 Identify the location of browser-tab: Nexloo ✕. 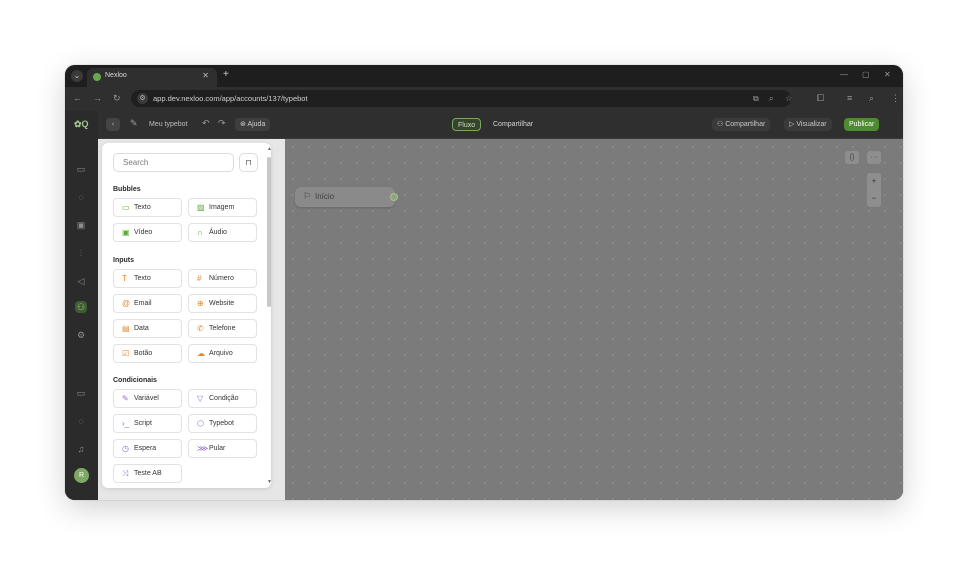
(152, 77).